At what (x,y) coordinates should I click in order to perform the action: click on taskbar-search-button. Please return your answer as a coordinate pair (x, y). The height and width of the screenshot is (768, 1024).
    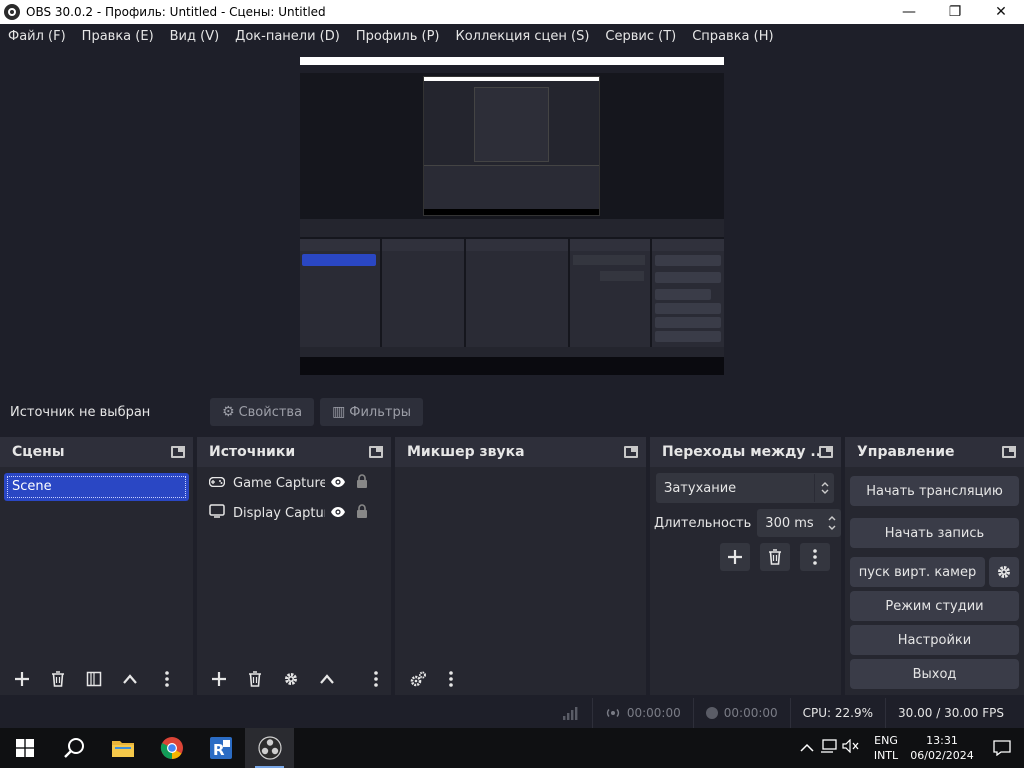
    Looking at the image, I should click on (73, 748).